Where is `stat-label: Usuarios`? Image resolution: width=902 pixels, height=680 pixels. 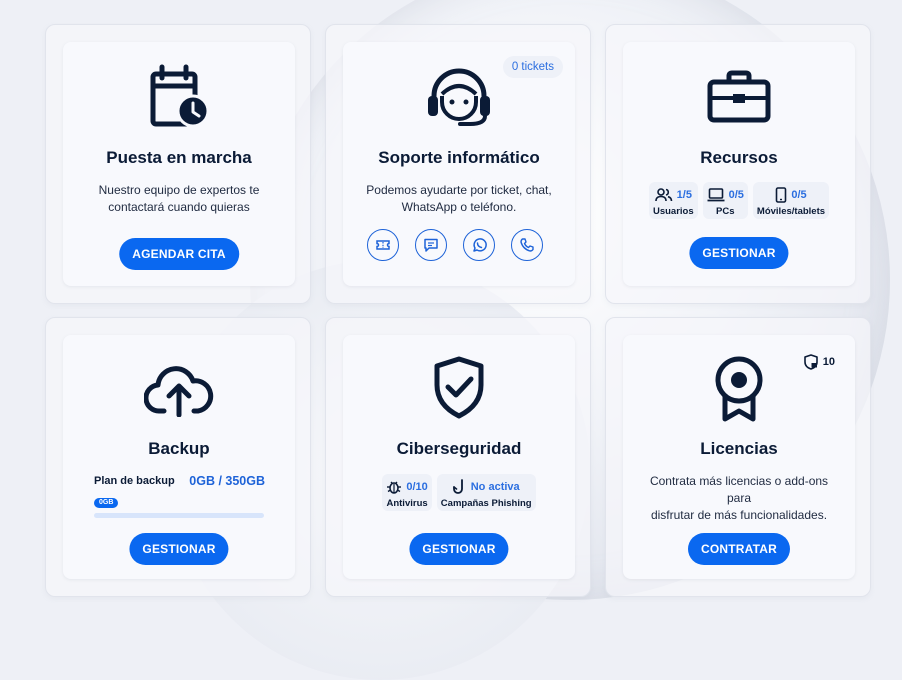 stat-label: Usuarios is located at coordinates (673, 211).